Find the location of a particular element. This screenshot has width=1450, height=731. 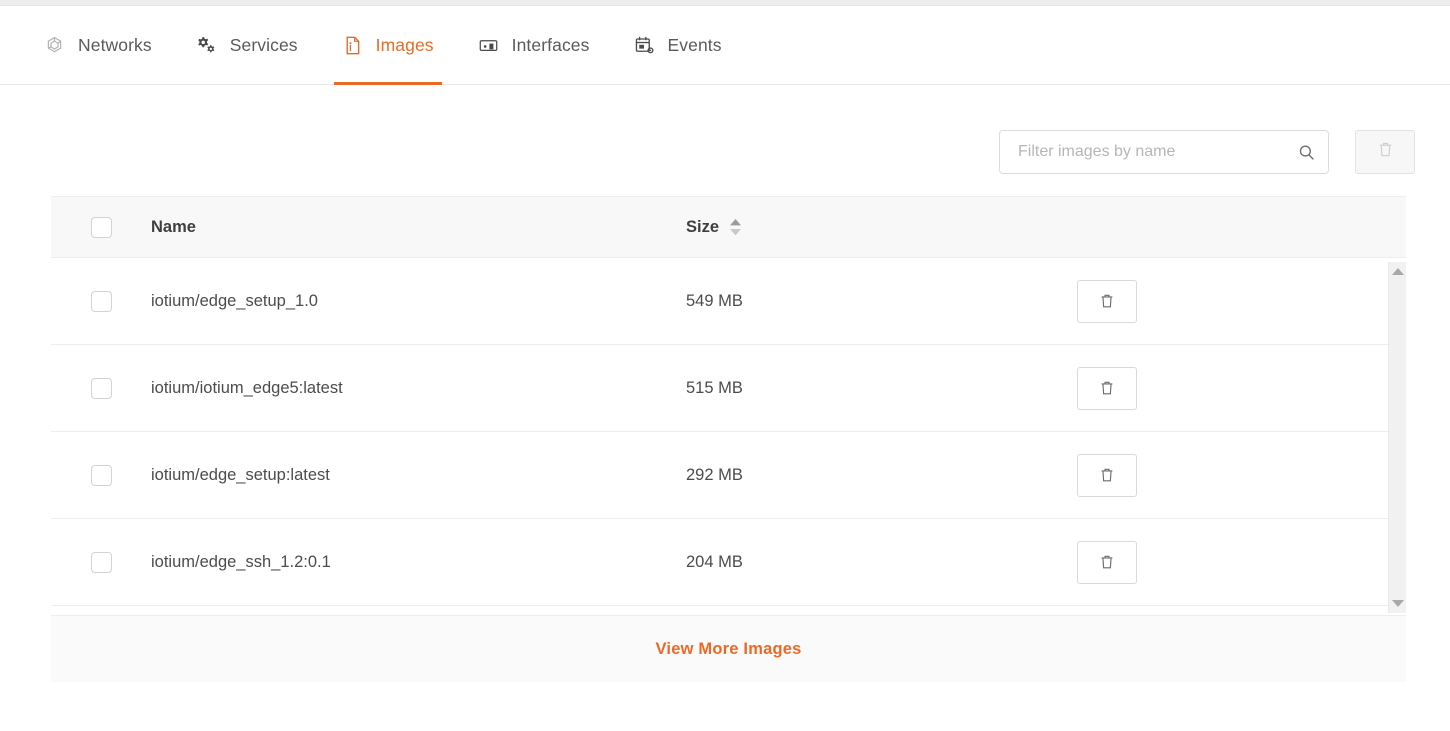

image-name: iotium/iotium_edge5:latest is located at coordinates (247, 387).